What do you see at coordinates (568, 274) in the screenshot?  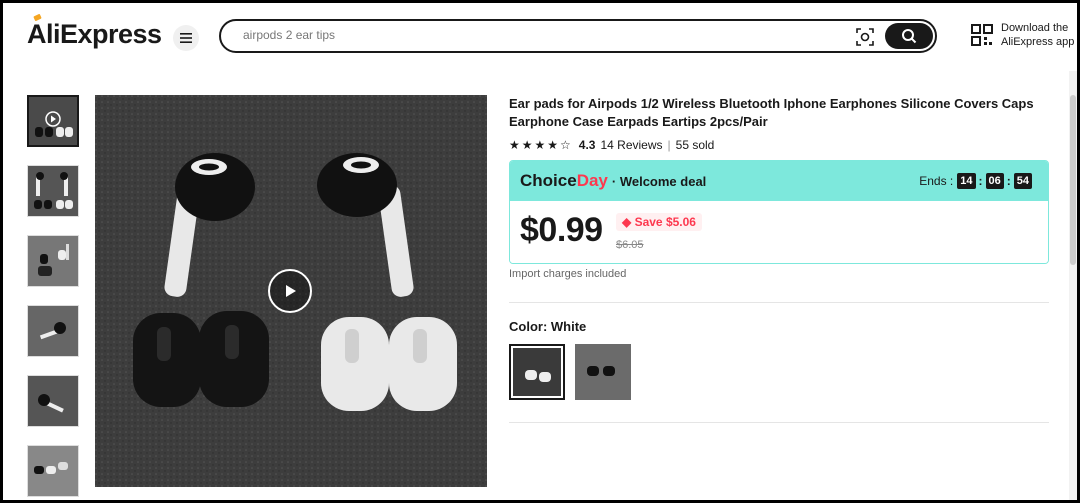 I see `import-charges-note: Import charges included` at bounding box center [568, 274].